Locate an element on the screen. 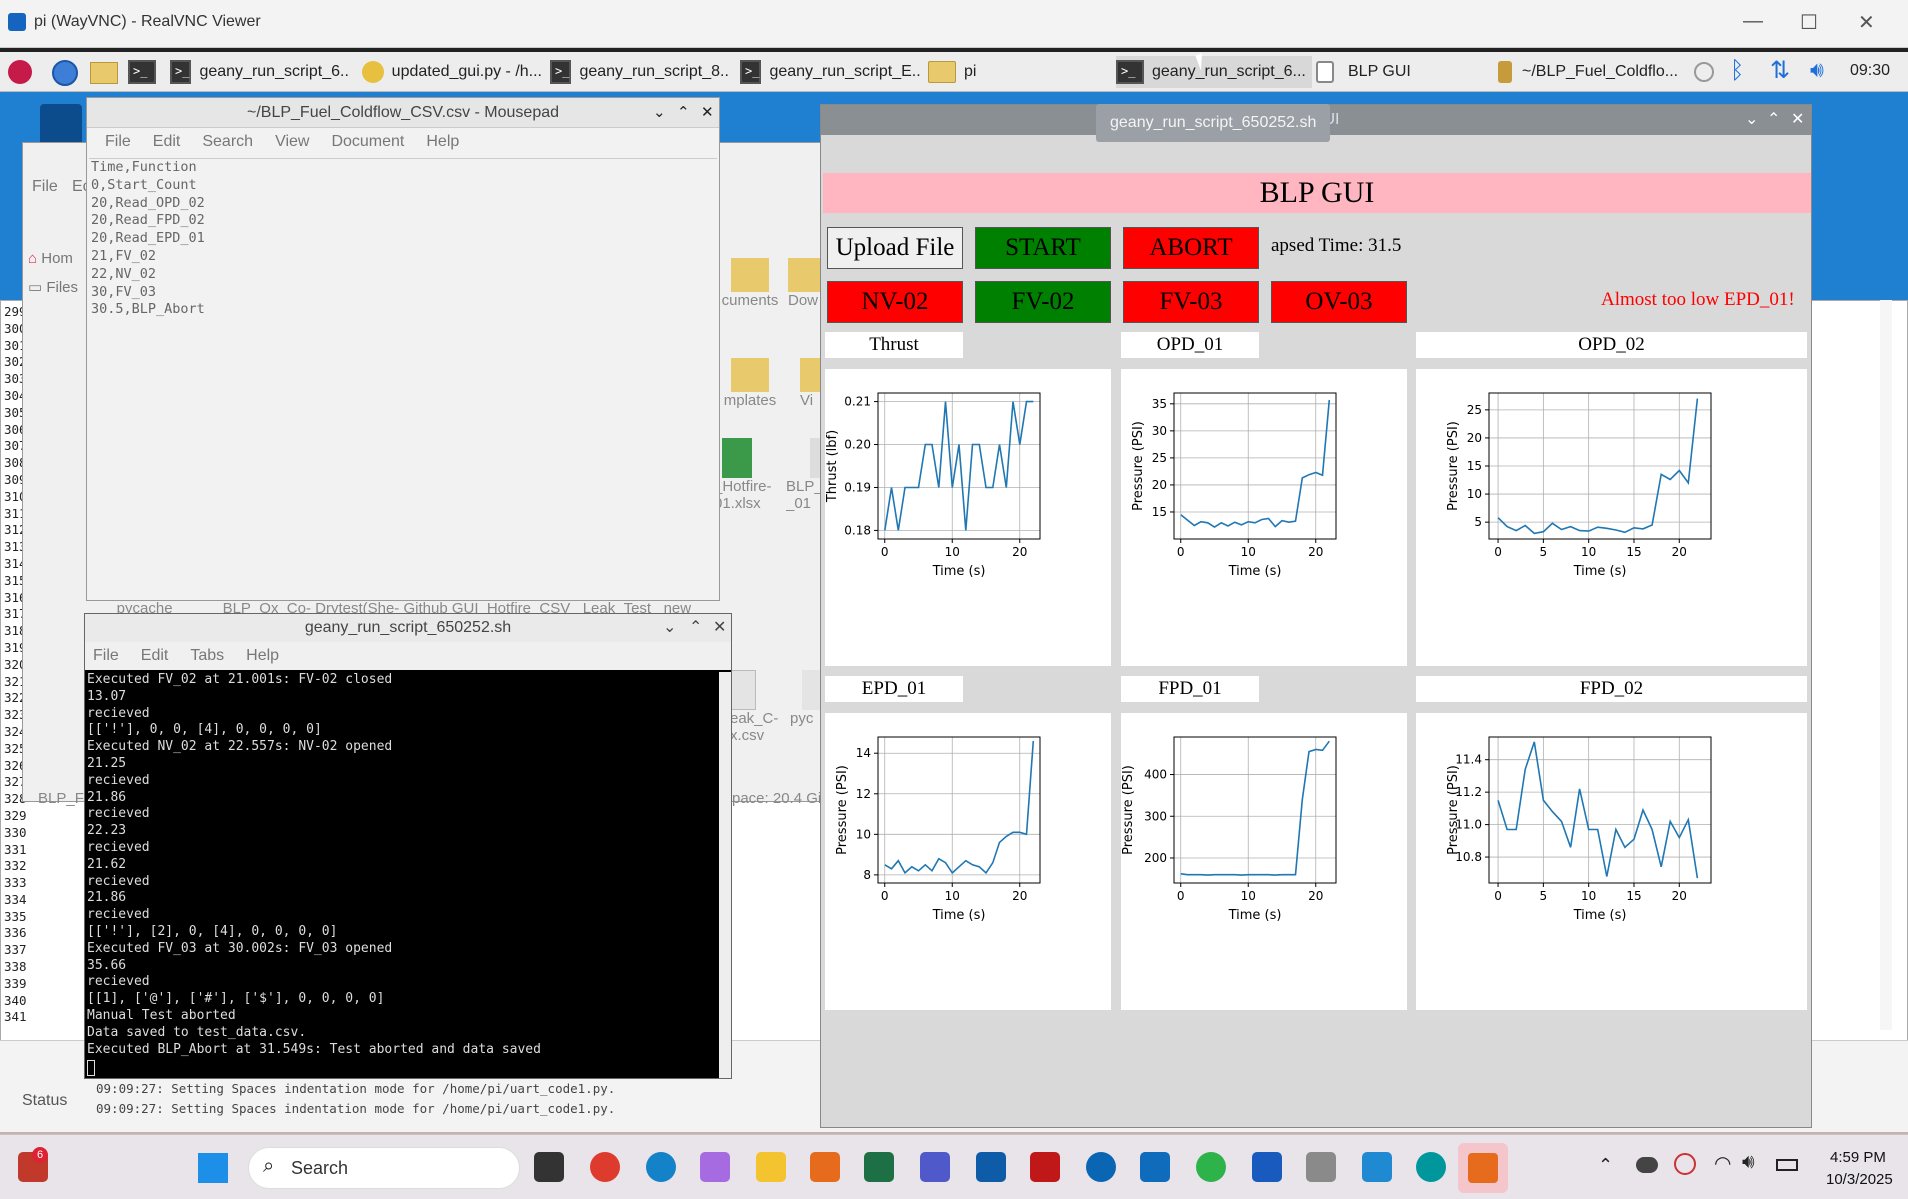 The height and width of the screenshot is (1199, 1908). word-icon is located at coordinates (1267, 1167).